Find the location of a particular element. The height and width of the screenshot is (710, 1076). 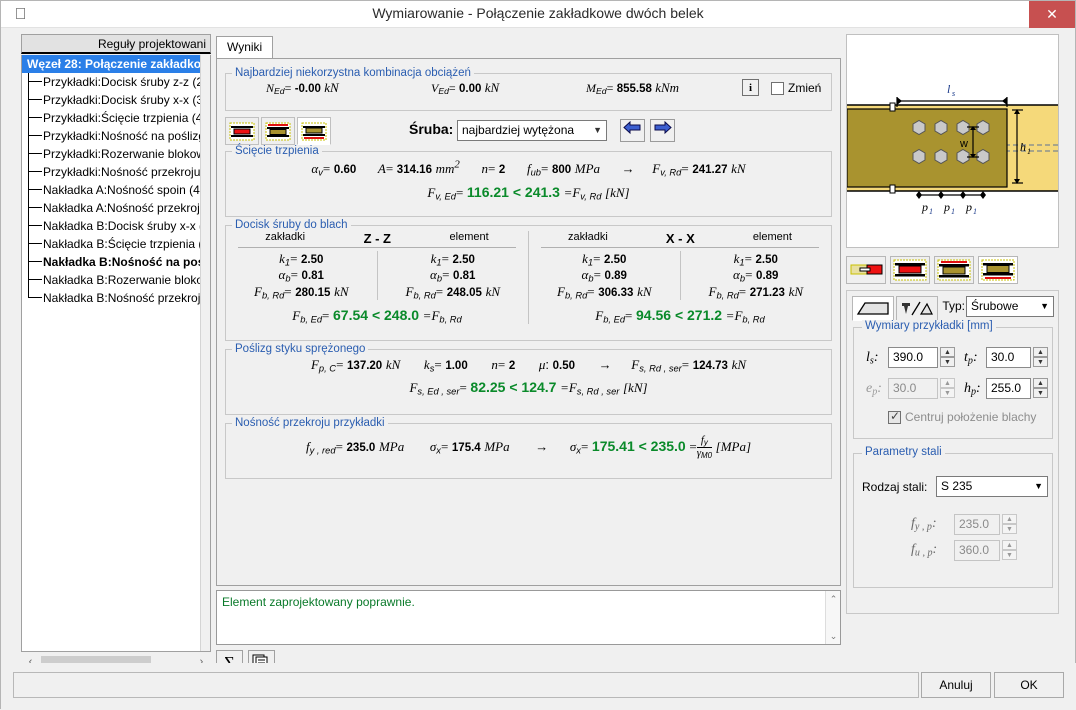

fyp-field: 235.0 is located at coordinates (977, 524).